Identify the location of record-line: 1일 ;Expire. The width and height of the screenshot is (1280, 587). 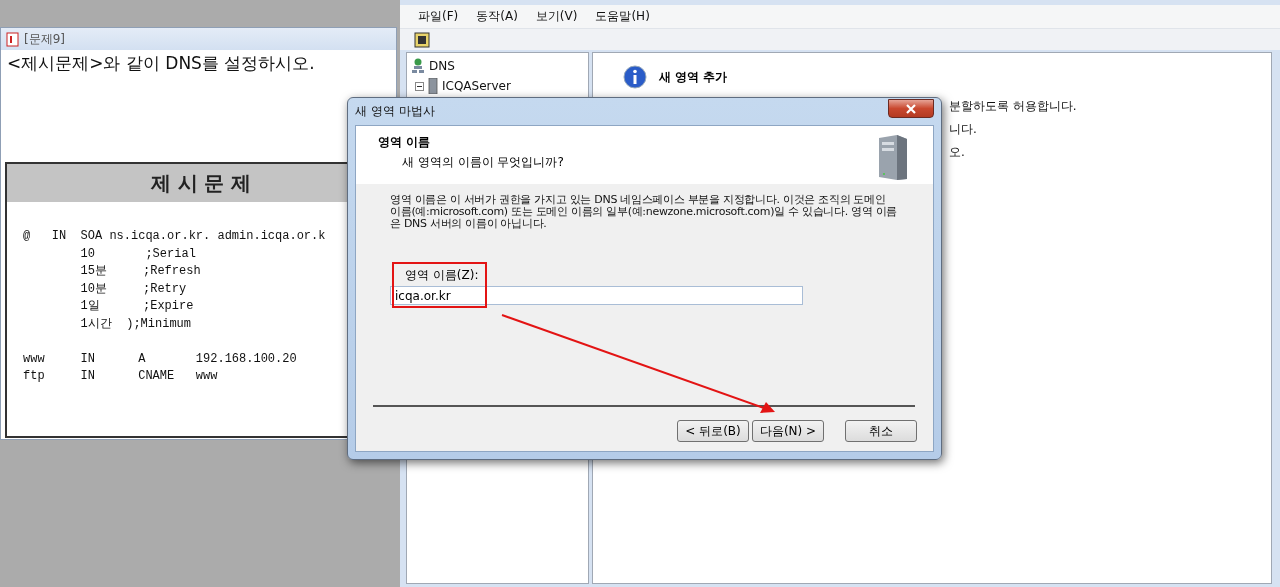
(137, 306).